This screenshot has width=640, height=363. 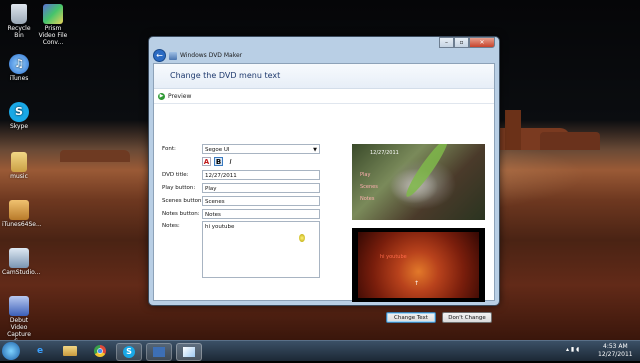 I want to click on flower-image, so click(x=418, y=265).